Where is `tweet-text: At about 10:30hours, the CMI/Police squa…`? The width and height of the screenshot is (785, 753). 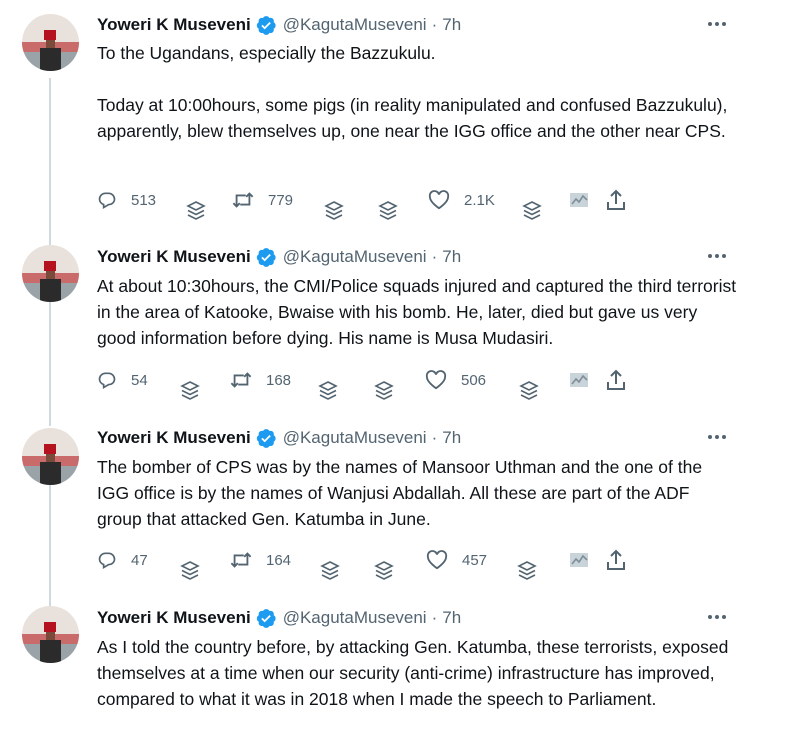
tweet-text: At about 10:30hours, the CMI/Police squa… is located at coordinates (417, 312).